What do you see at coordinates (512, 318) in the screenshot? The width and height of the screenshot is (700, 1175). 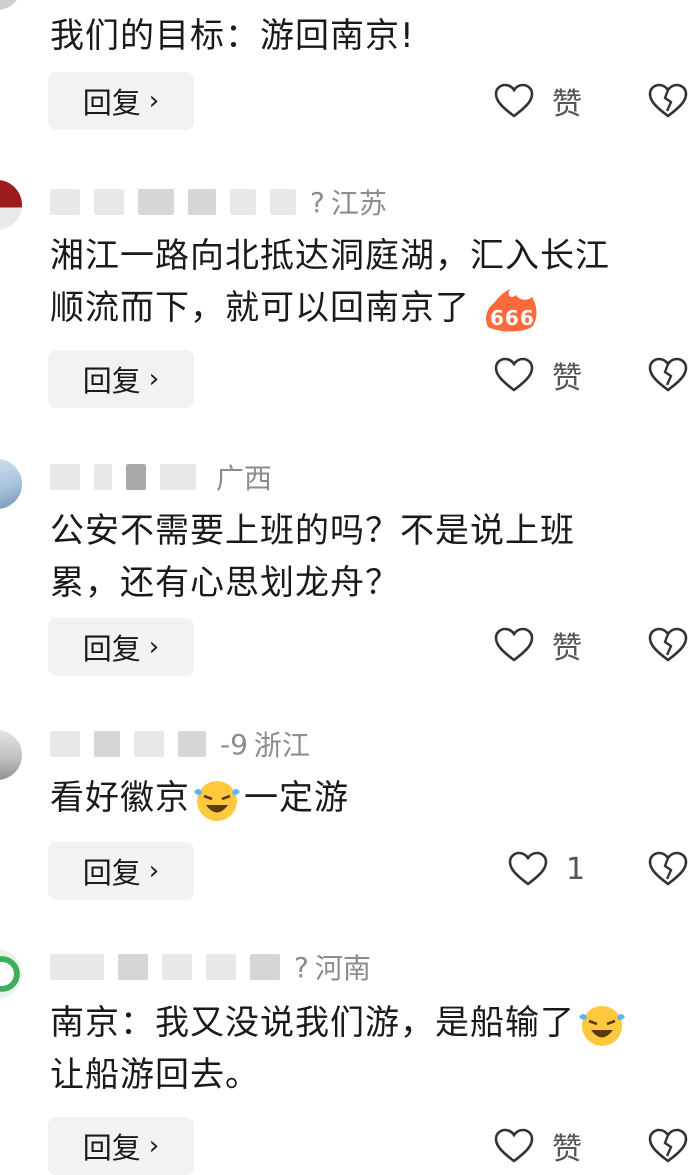 I see `svg-text: 666` at bounding box center [512, 318].